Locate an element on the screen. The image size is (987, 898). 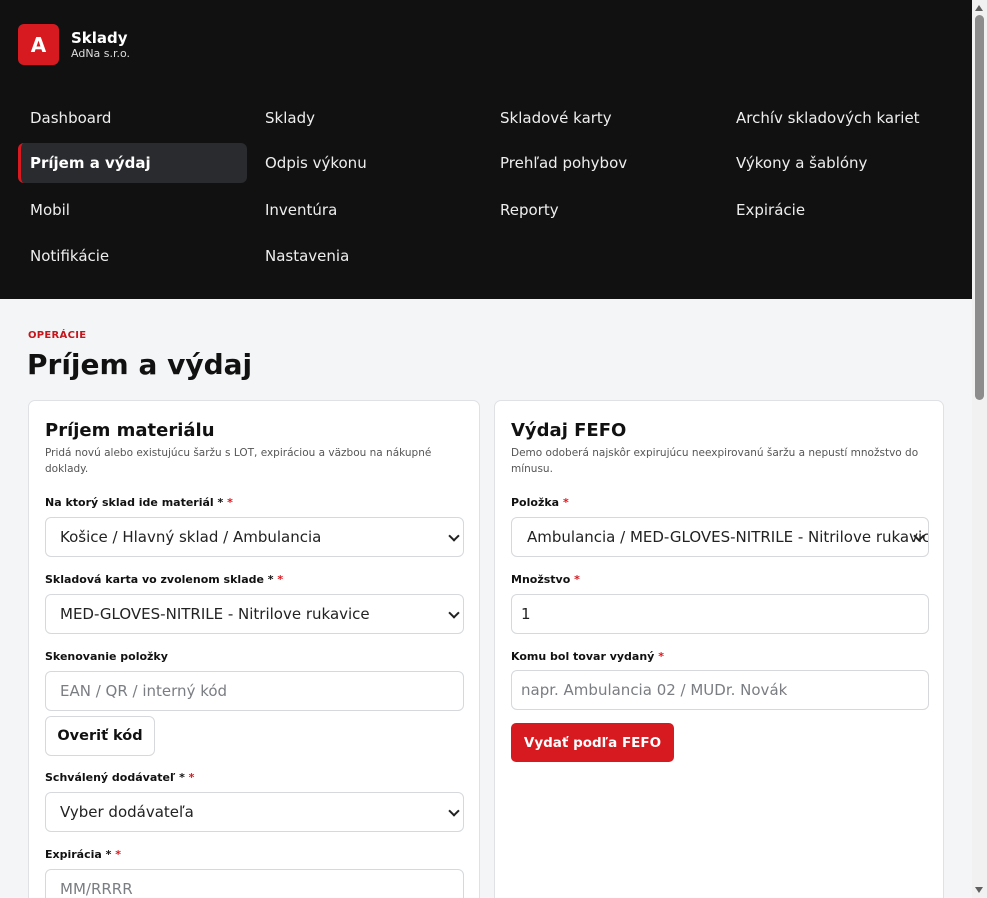
item-label: Položka * is located at coordinates (540, 502).